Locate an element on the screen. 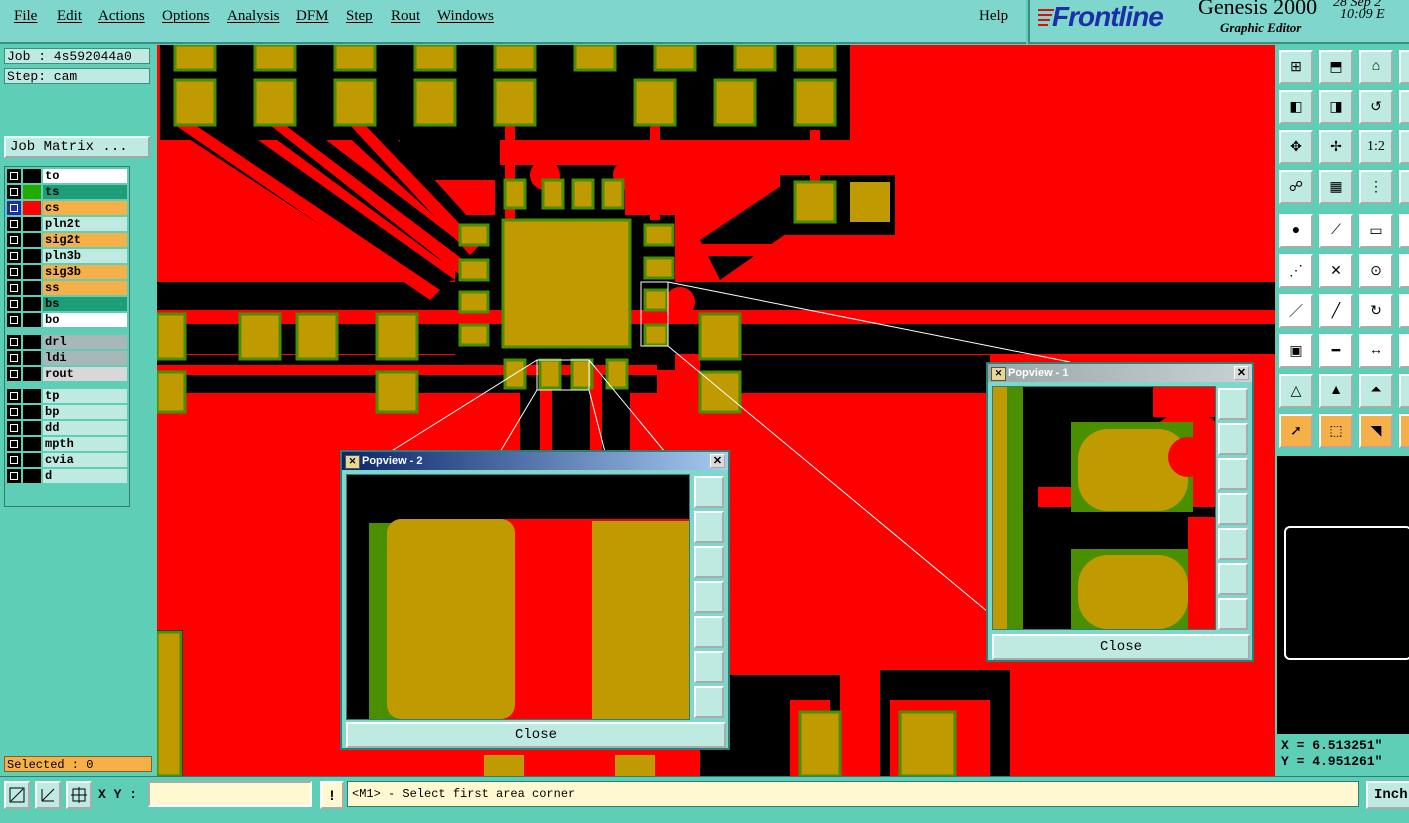 This screenshot has width=1409, height=823. pan-right-icon: ◨ is located at coordinates (1336, 107).